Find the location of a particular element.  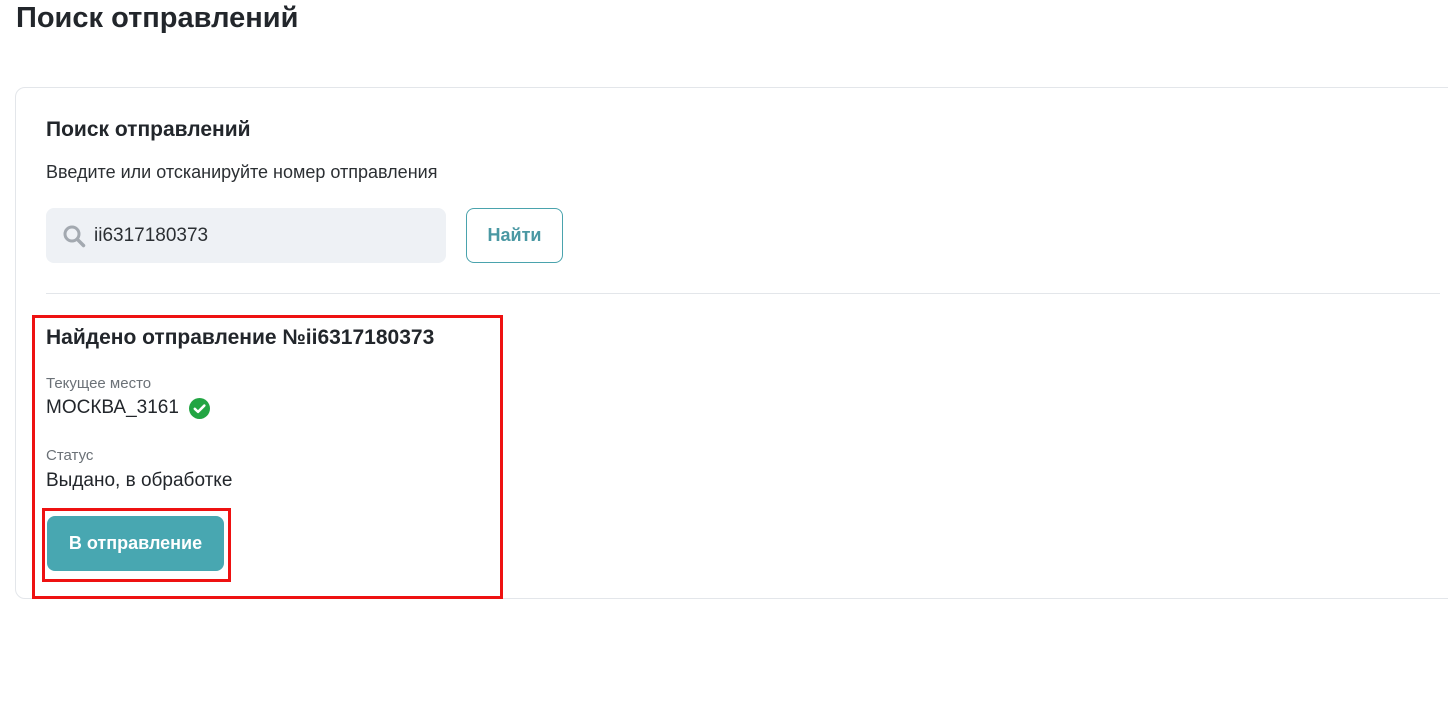

search-box is located at coordinates (246, 235).